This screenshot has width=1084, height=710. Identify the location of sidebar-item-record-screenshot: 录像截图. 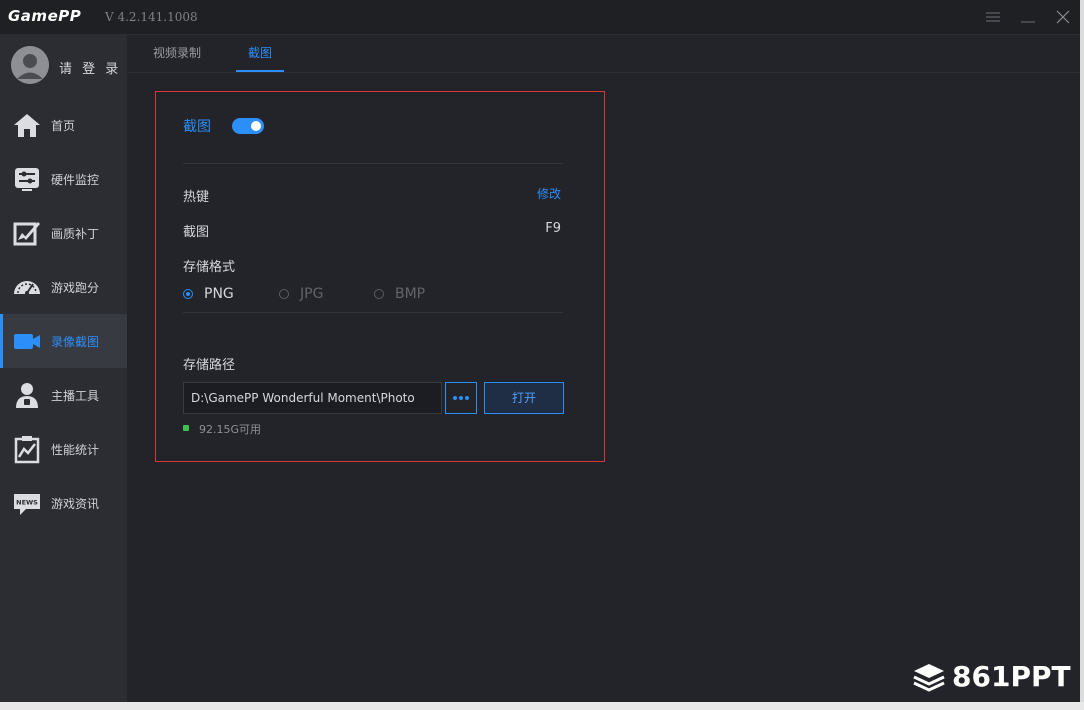
(63, 341).